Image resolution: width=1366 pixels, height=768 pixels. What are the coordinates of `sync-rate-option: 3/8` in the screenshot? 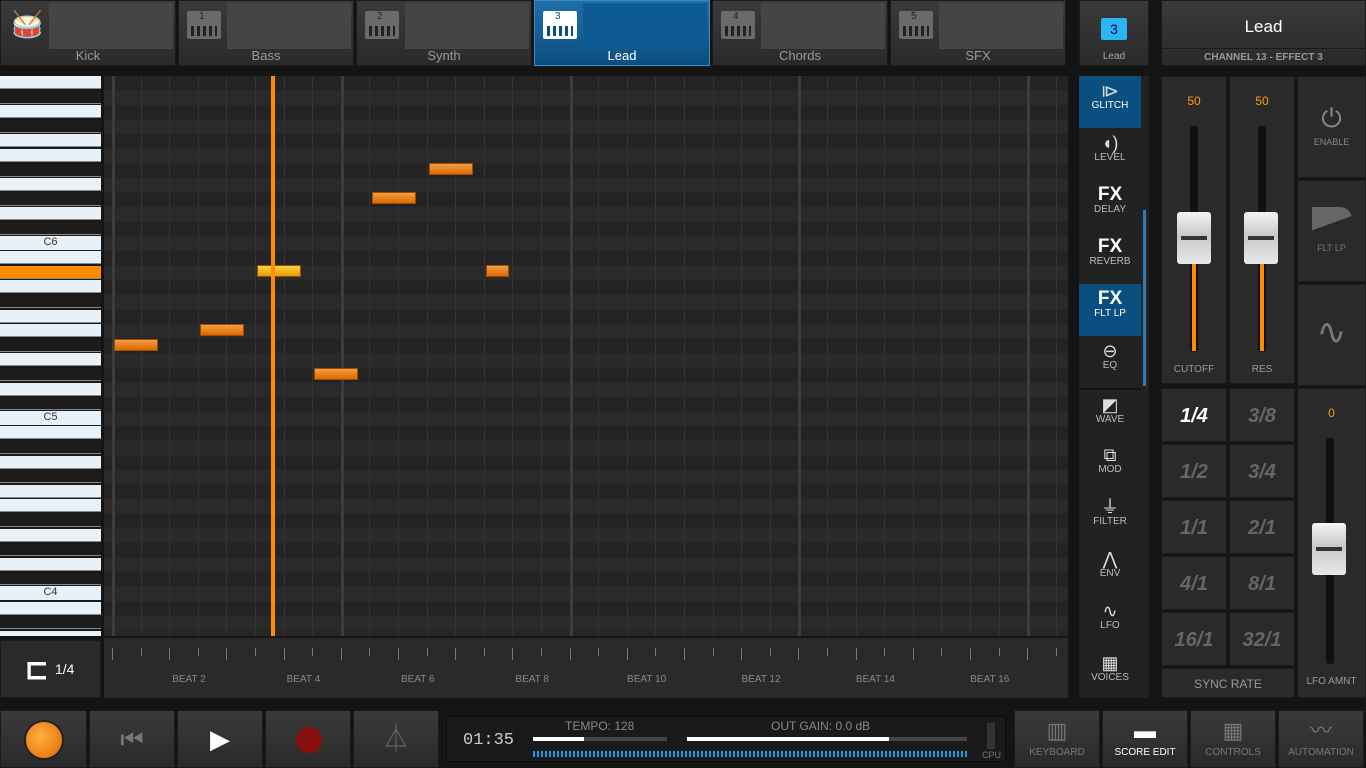 It's located at (1262, 415).